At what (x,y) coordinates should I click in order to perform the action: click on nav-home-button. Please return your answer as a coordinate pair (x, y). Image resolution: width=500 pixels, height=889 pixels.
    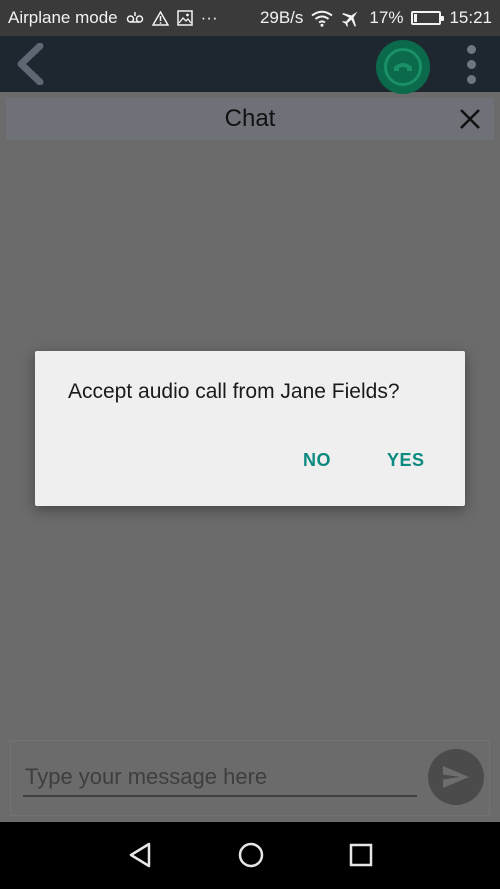
    Looking at the image, I should click on (251, 855).